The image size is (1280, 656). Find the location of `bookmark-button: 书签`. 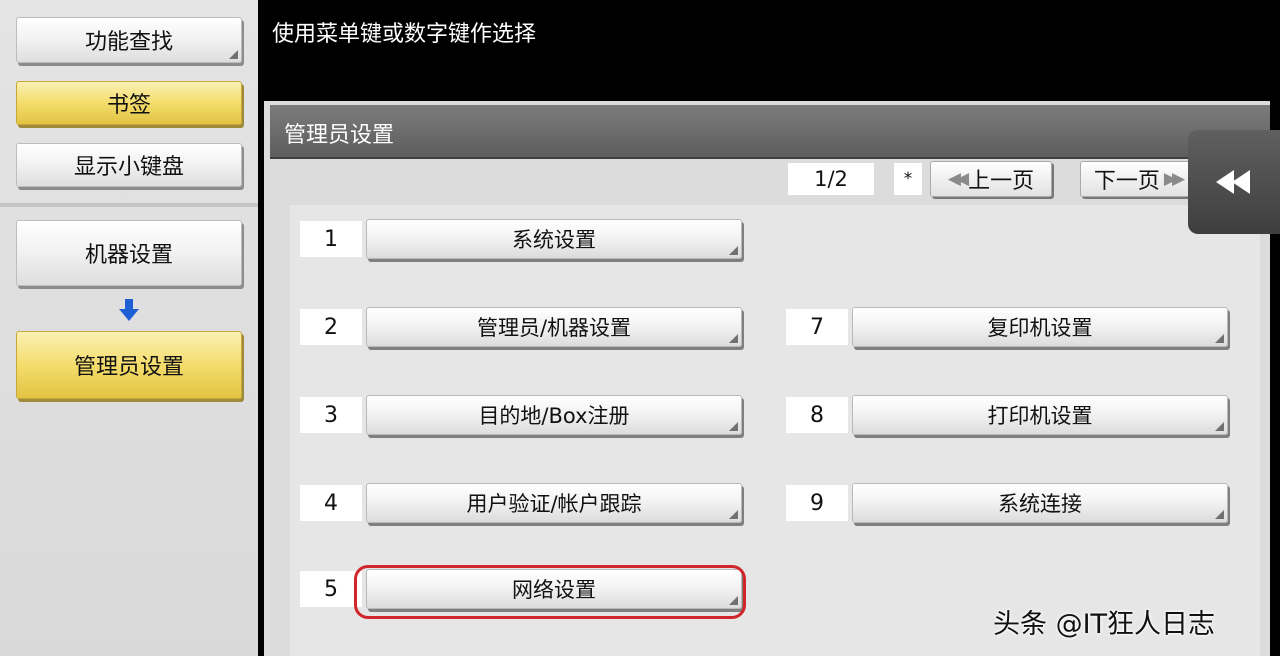

bookmark-button: 书签 is located at coordinates (129, 103).